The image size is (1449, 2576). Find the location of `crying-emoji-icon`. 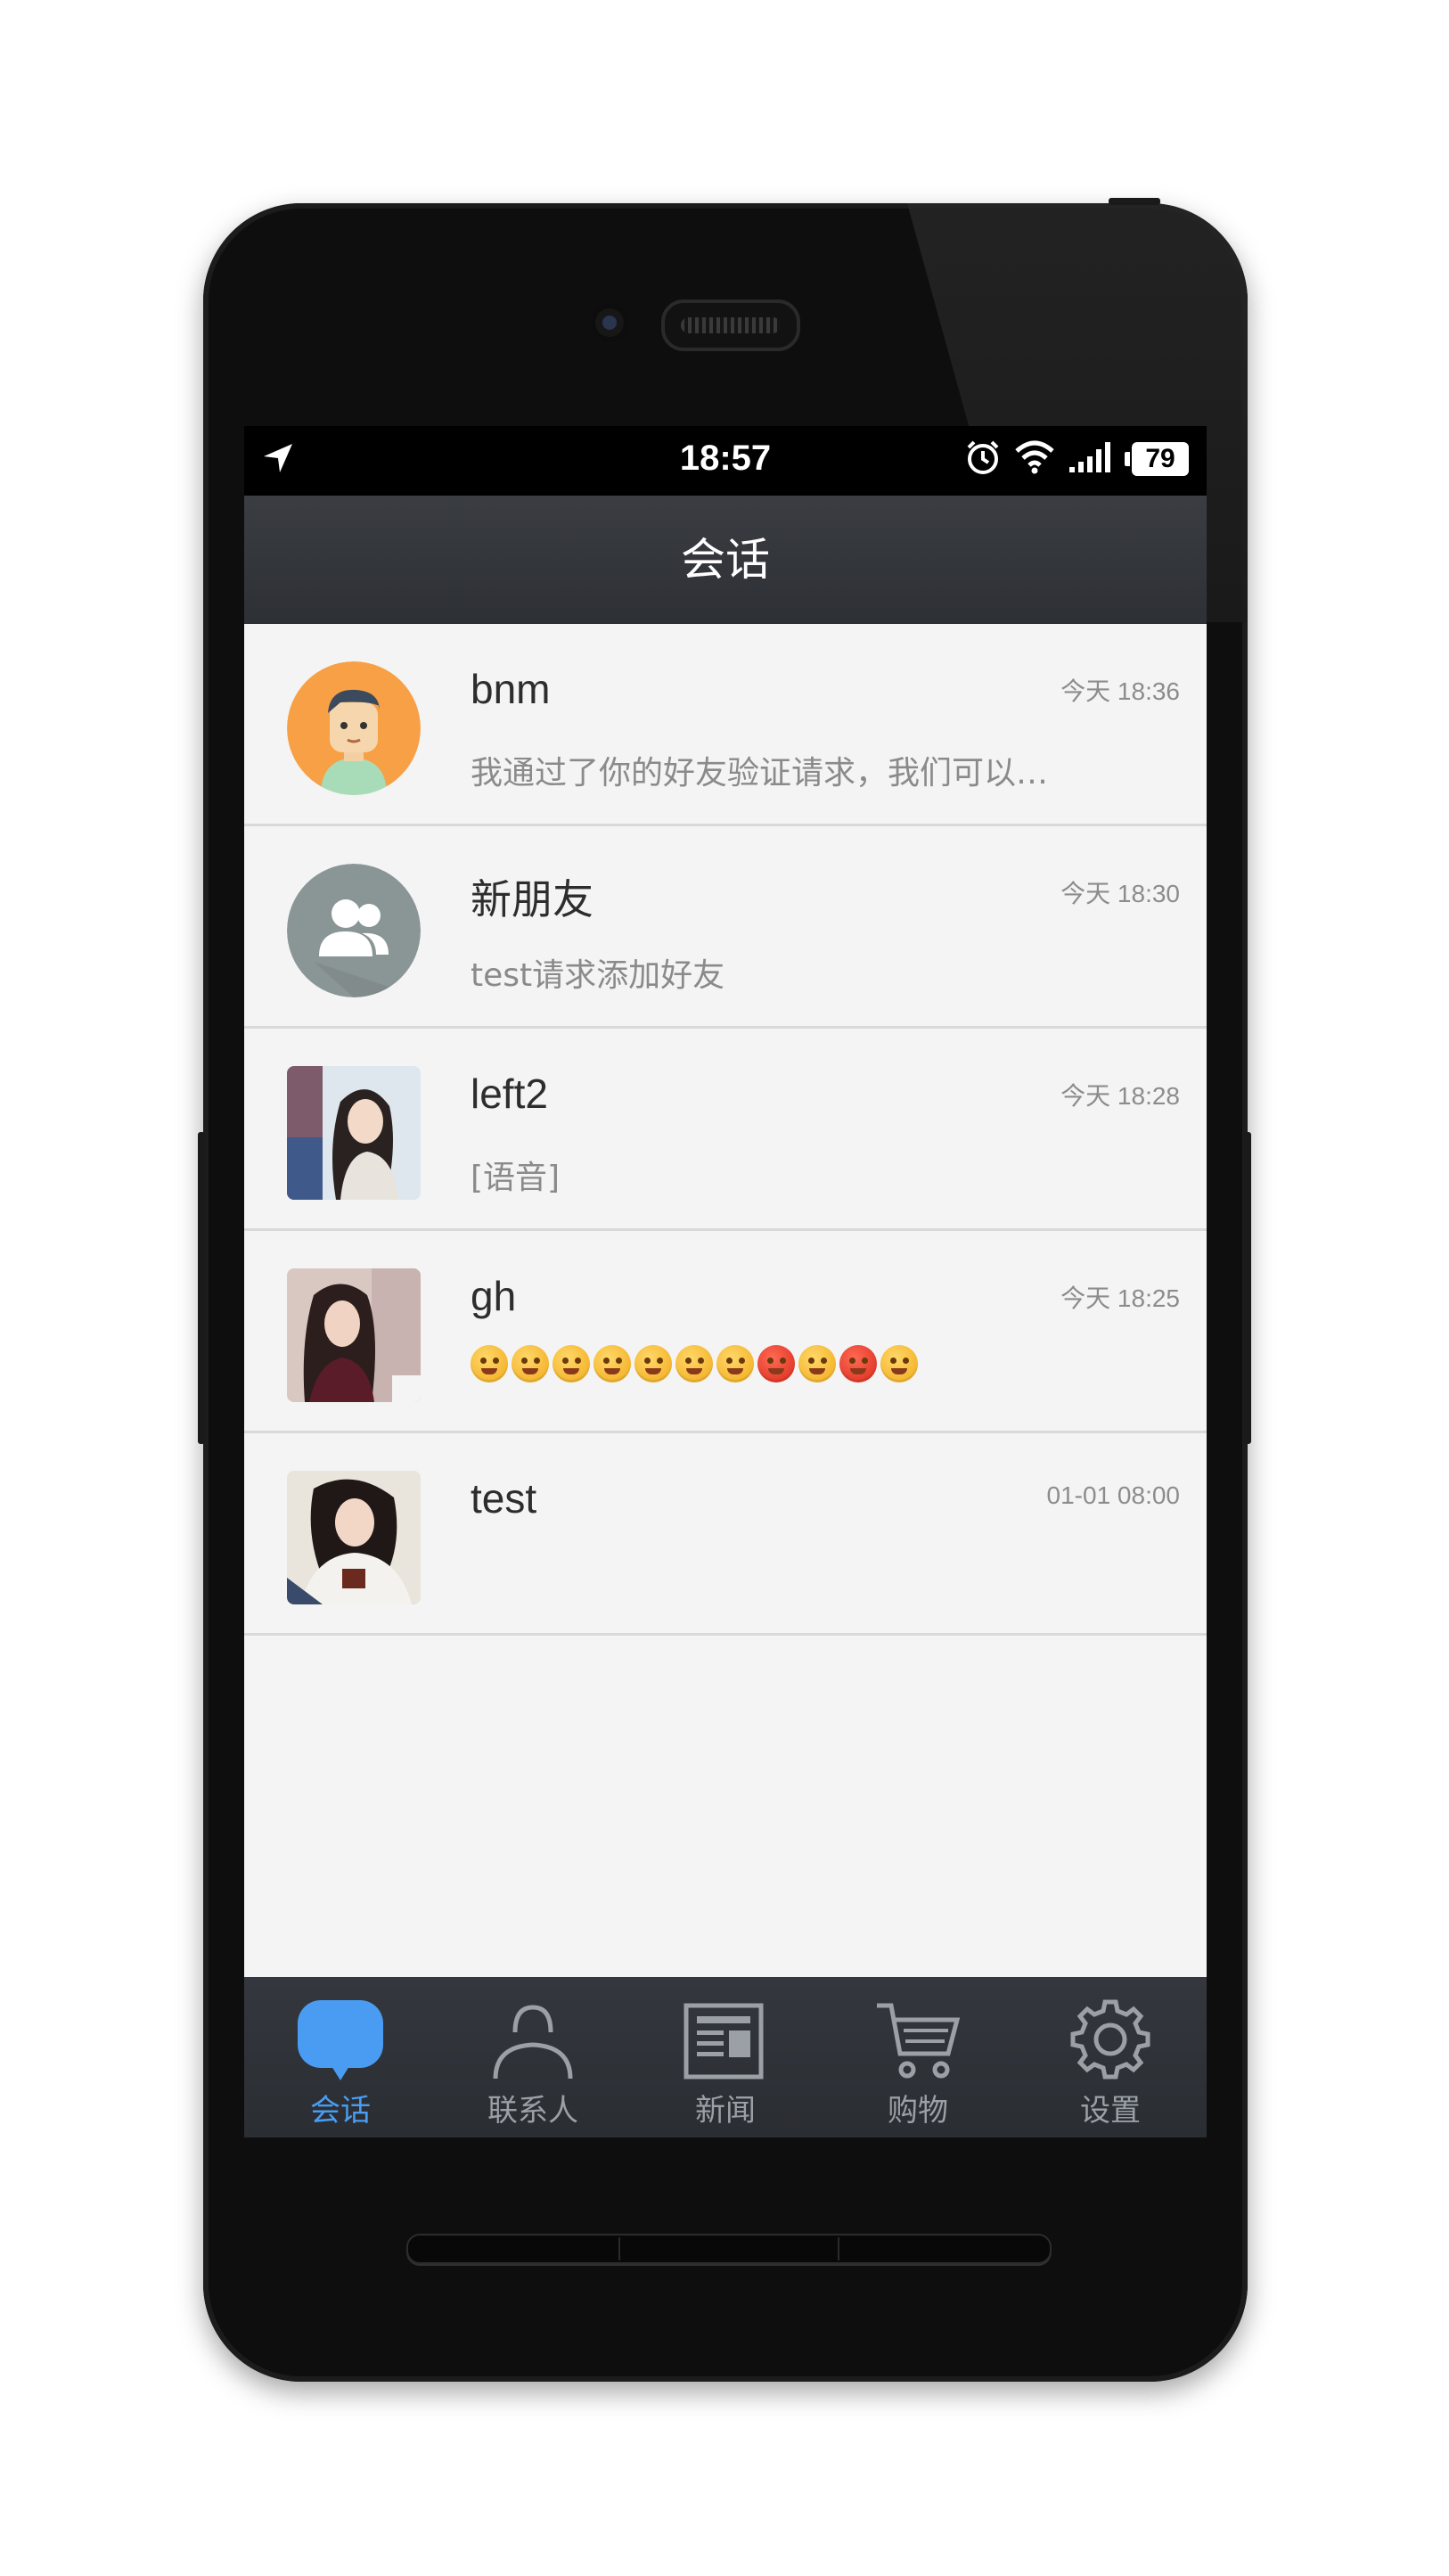

crying-emoji-icon is located at coordinates (694, 1363).